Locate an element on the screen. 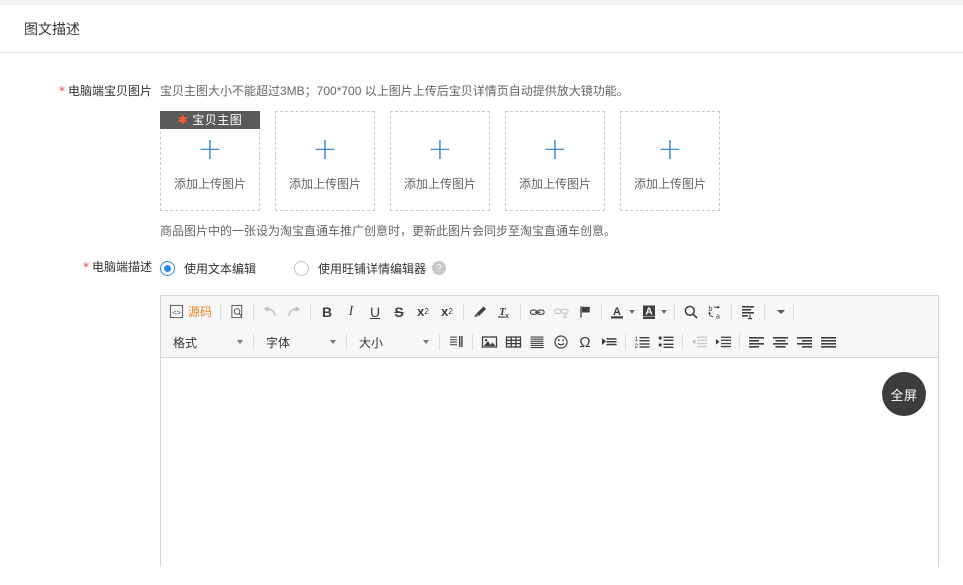 The height and width of the screenshot is (585, 963). strikethrough-icon: S is located at coordinates (399, 312).